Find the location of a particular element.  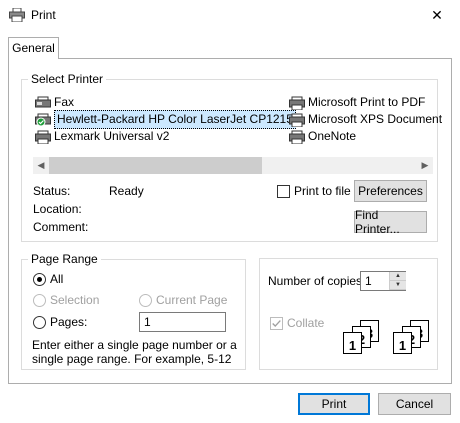

printer-item-xps: Microsoft XPS Document is located at coordinates (365, 119).